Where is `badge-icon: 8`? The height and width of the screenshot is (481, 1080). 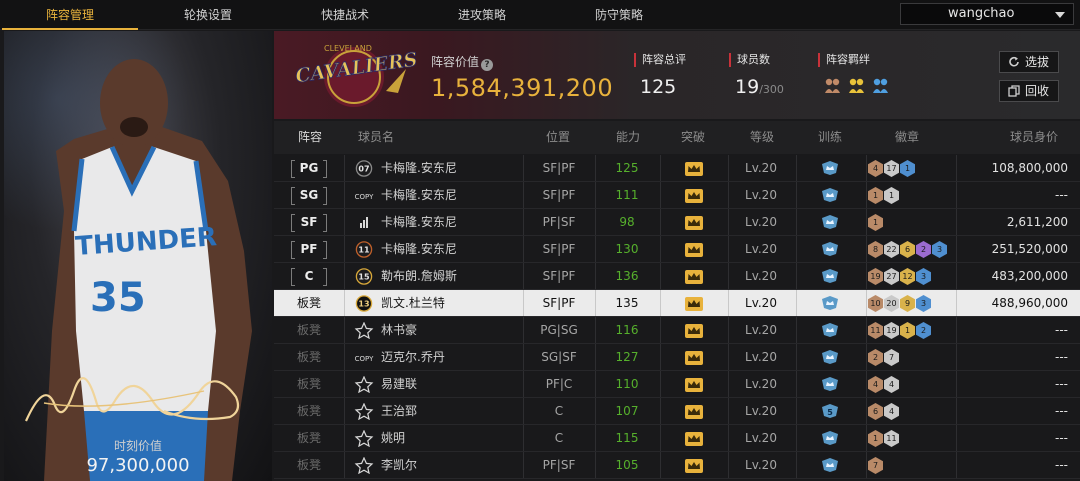
badge-icon: 8 is located at coordinates (875, 249).